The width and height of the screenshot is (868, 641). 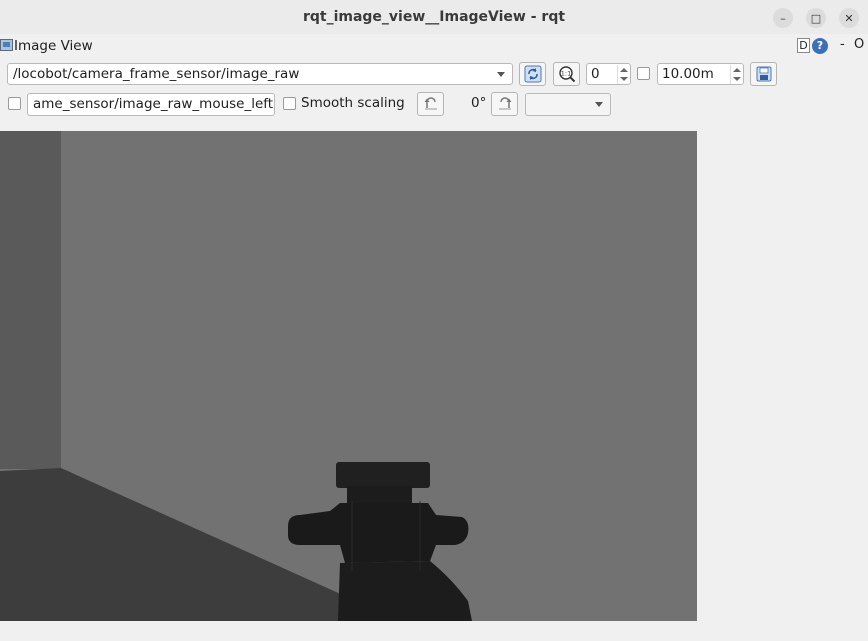 I want to click on plugin-title: Image View, so click(x=53, y=46).